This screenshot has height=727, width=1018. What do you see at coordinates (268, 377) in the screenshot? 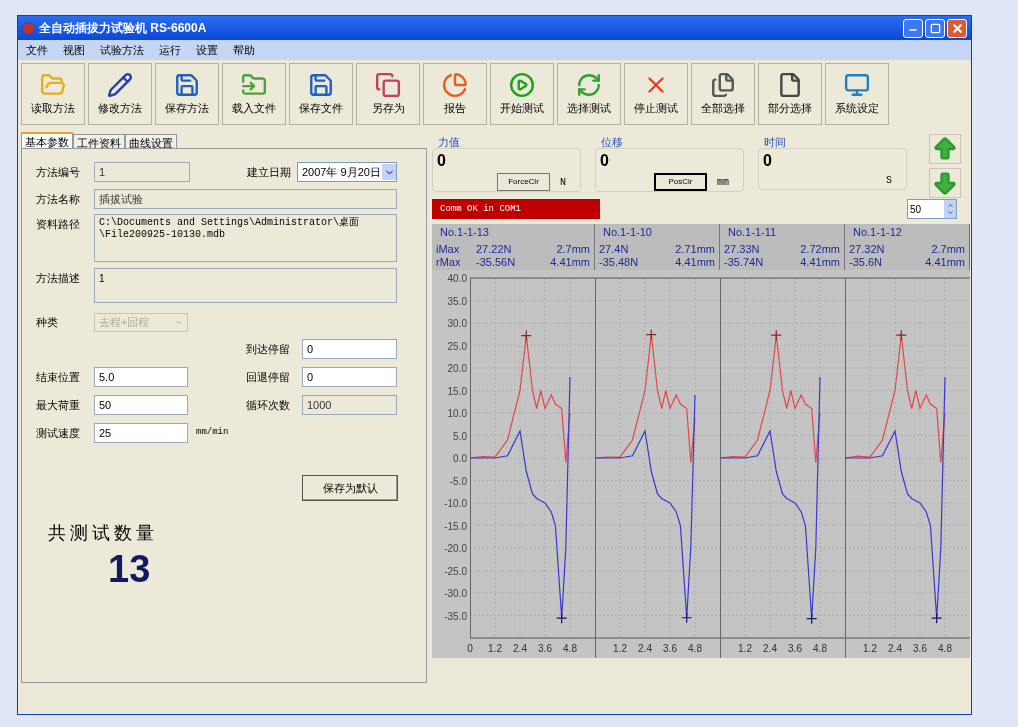
I see `field-label: 回退停留` at bounding box center [268, 377].